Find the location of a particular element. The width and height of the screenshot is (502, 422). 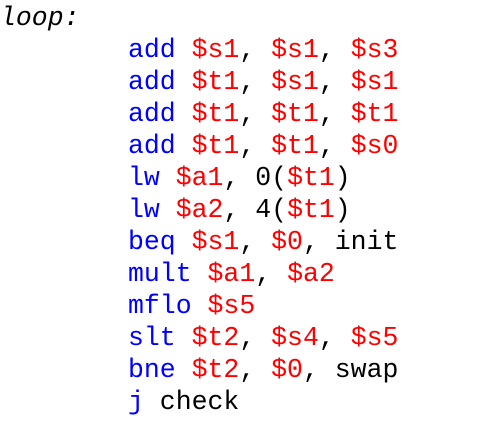

operand-text: , 0( is located at coordinates (255, 178).